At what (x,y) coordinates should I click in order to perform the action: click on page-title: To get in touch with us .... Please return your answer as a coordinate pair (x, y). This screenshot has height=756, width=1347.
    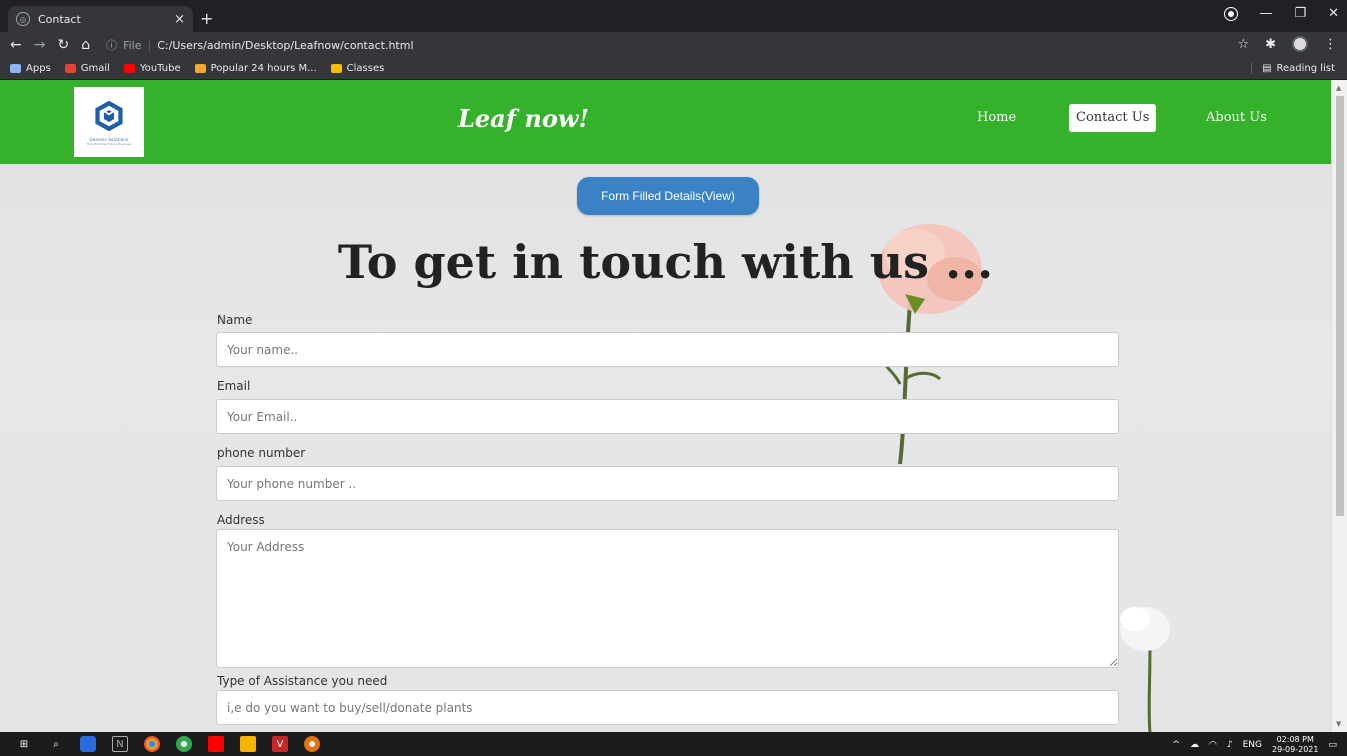
    Looking at the image, I should click on (665, 262).